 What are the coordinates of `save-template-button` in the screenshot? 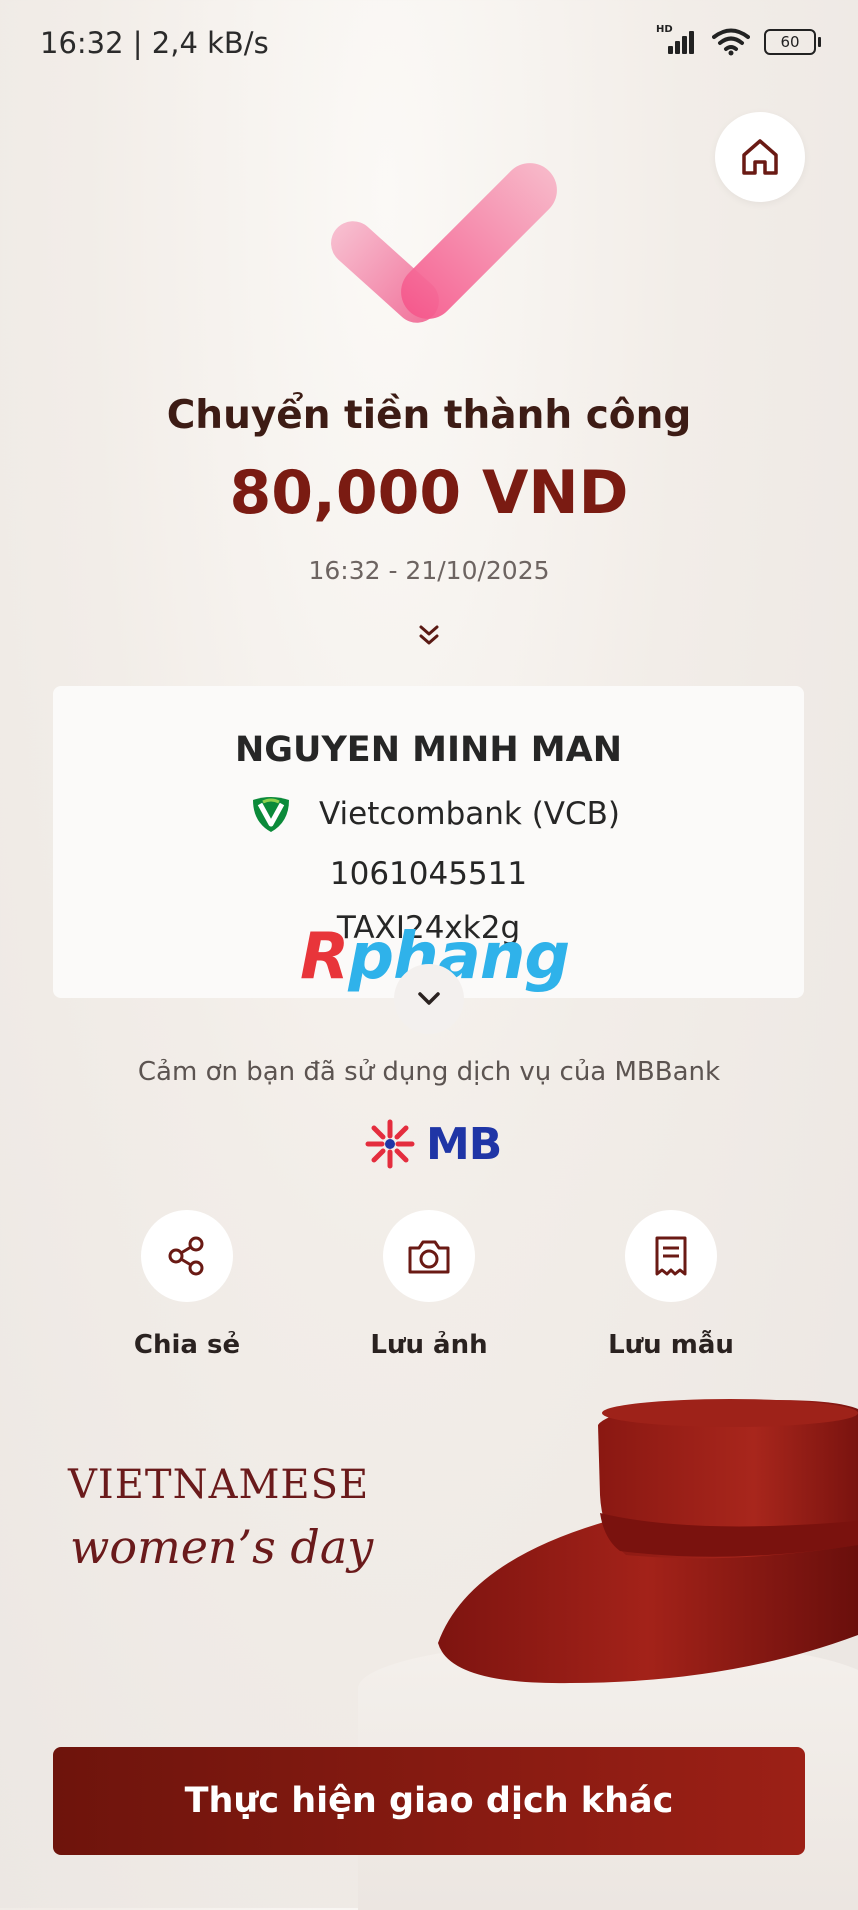 It's located at (671, 1256).